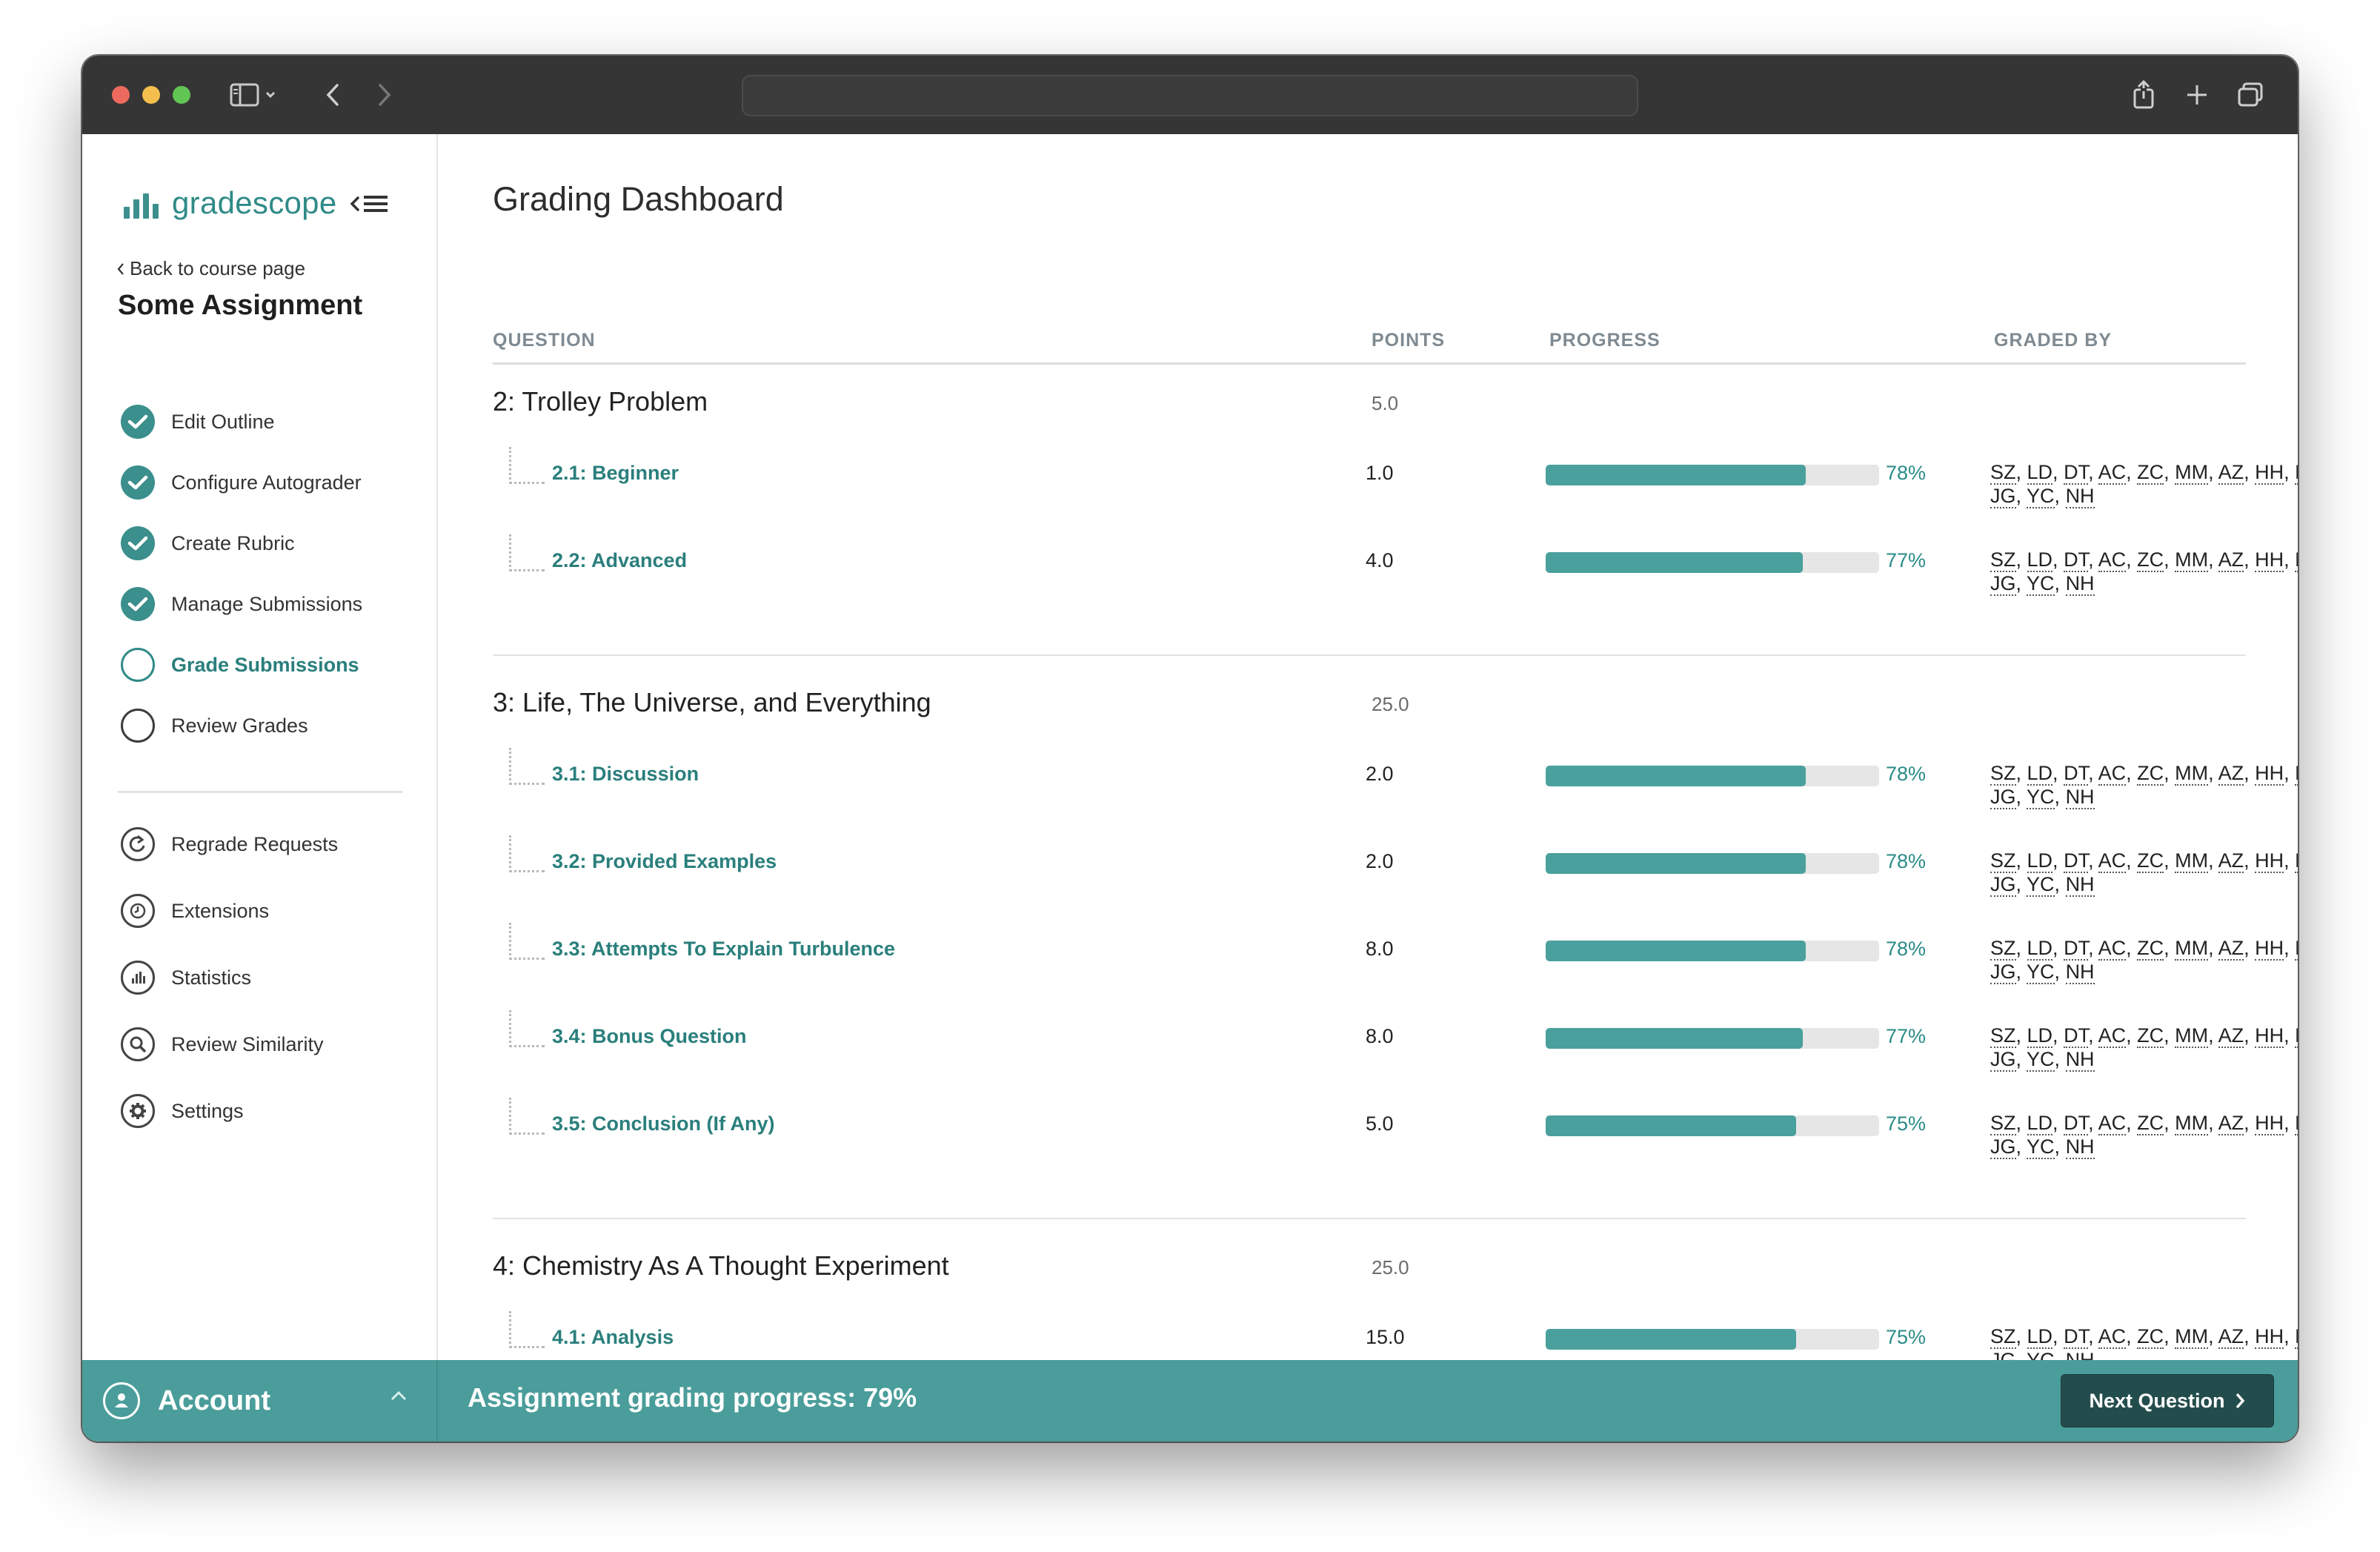 Image resolution: width=2380 pixels, height=1552 pixels. I want to click on sidebar-item-review-similarity: Review Similarity, so click(223, 1045).